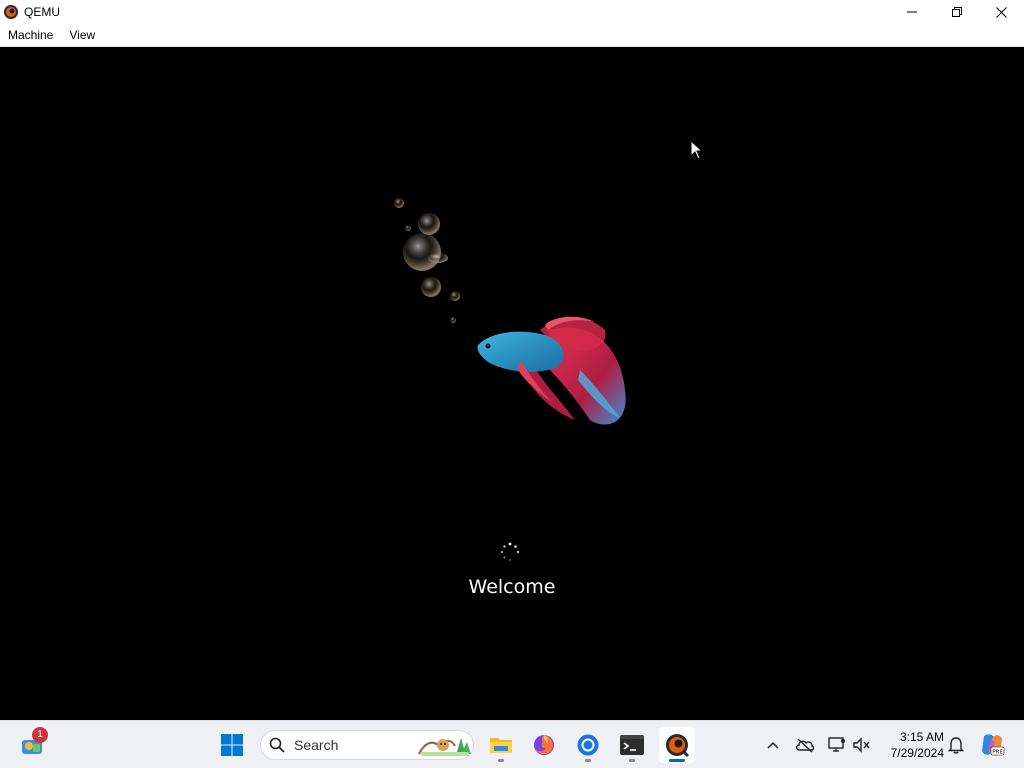  Describe the element at coordinates (997, 752) in the screenshot. I see `copilot-badge: PRE` at that location.